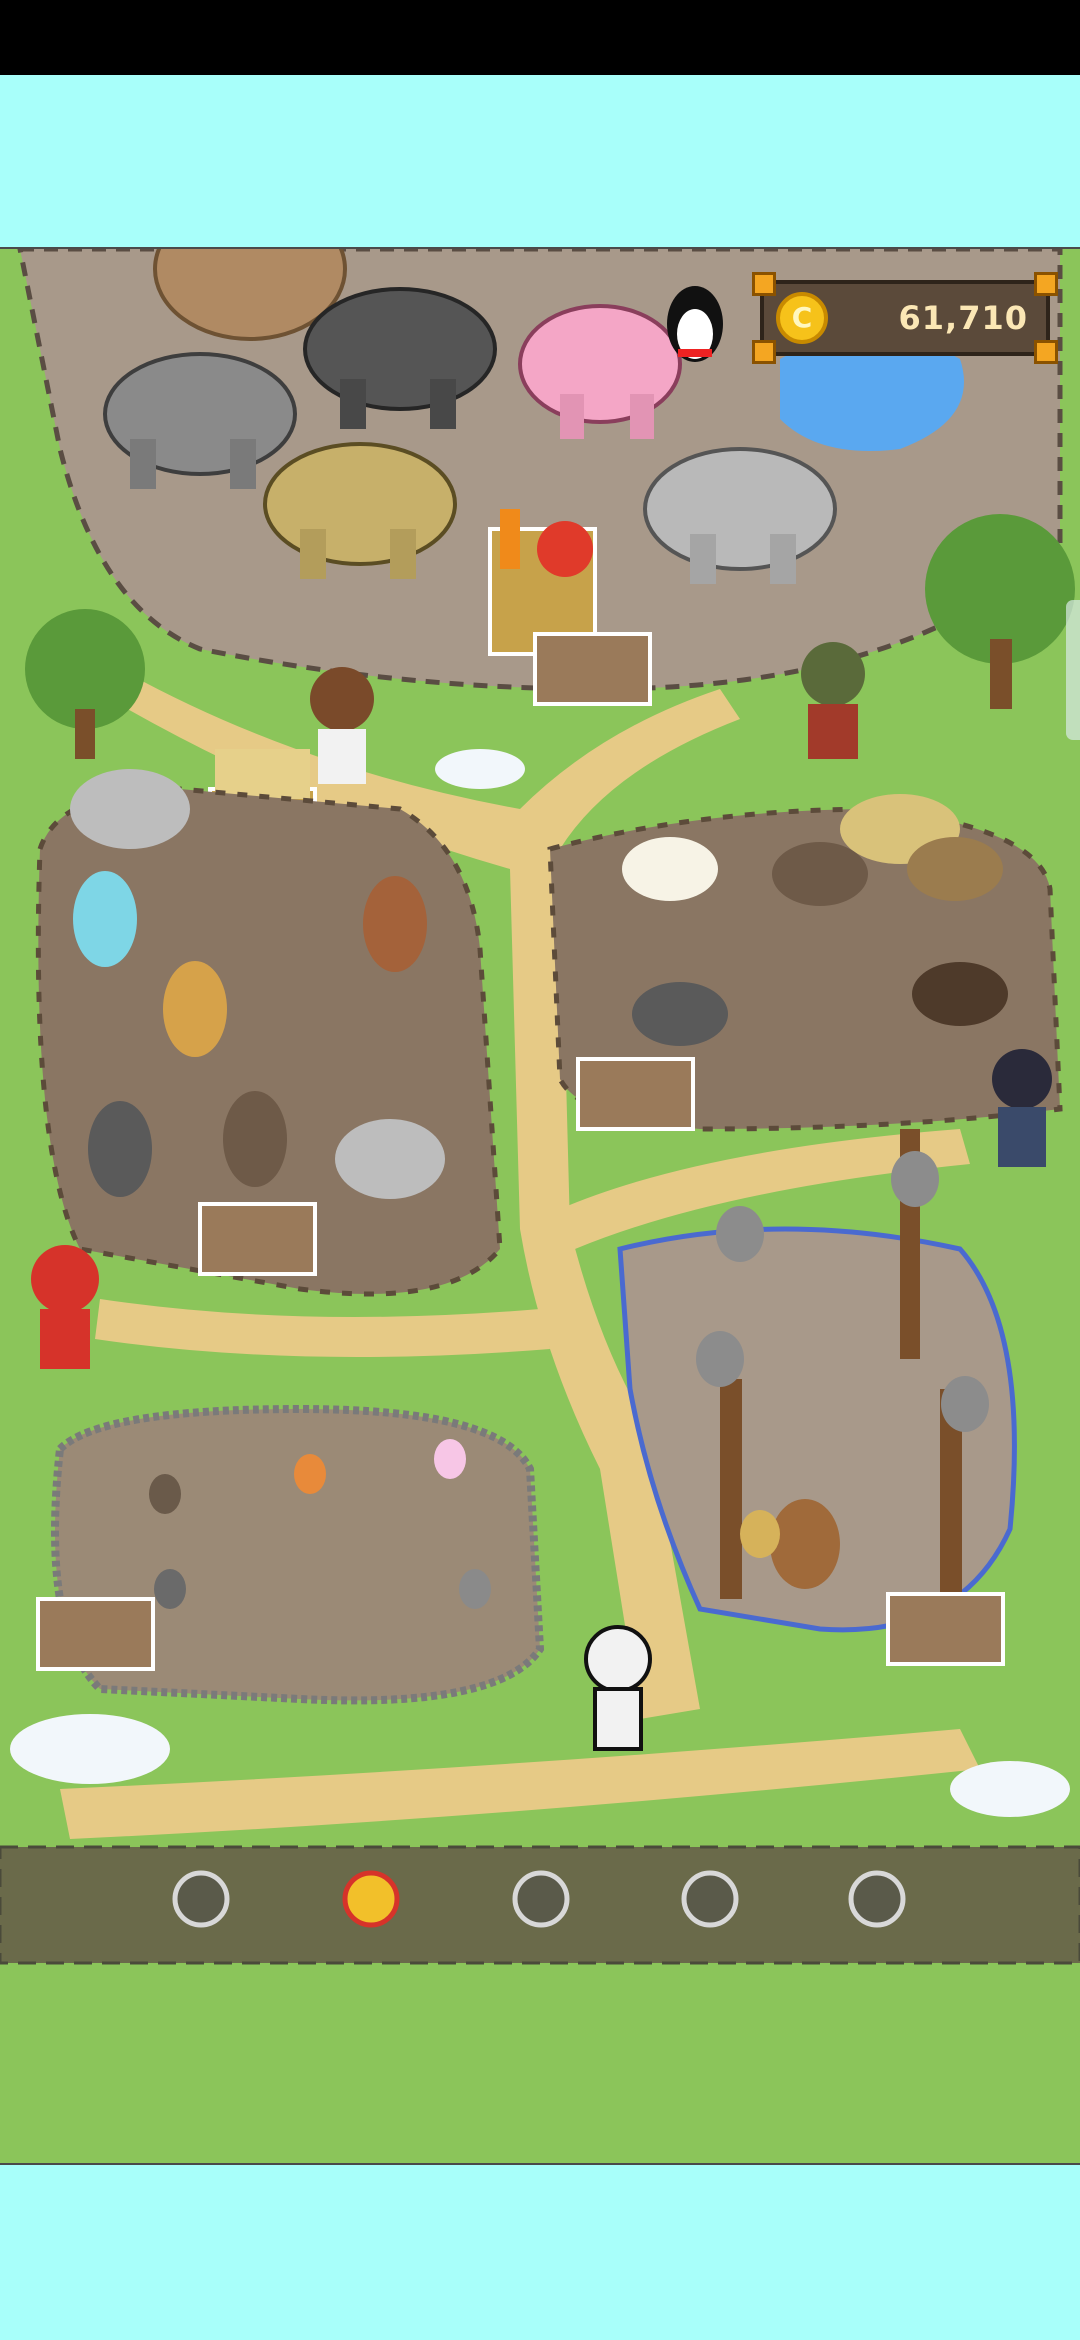 The image size is (1080, 2340). What do you see at coordinates (802, 318) in the screenshot?
I see `coin-icon: C` at bounding box center [802, 318].